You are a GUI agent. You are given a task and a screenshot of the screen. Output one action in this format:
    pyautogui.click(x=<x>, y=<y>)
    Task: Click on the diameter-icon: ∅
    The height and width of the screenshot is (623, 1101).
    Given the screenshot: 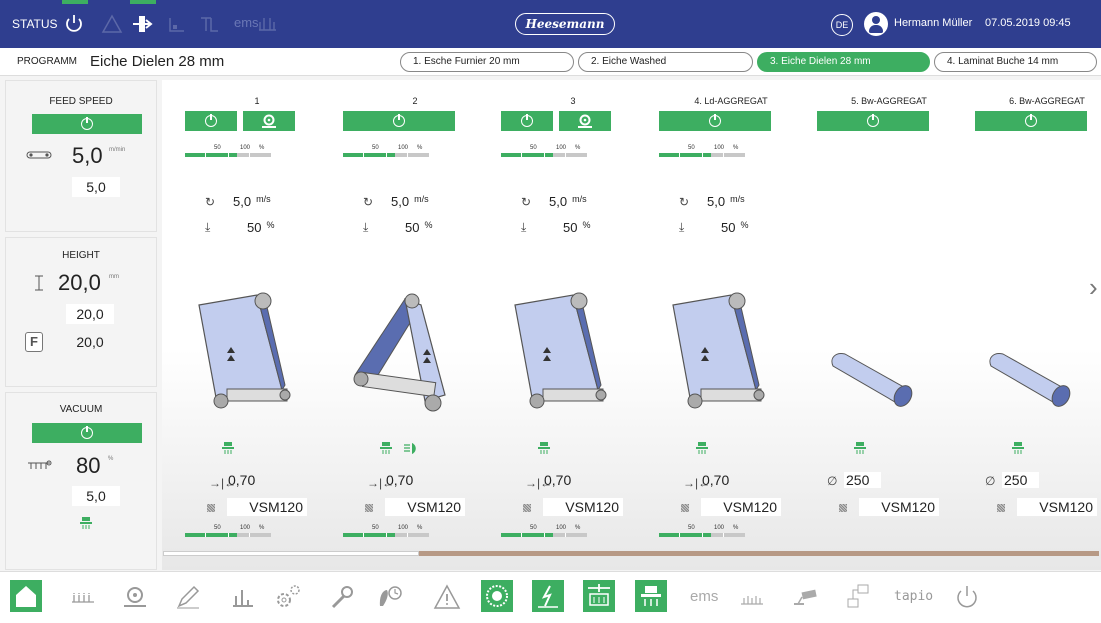 What is the action you would take?
    pyautogui.click(x=832, y=481)
    